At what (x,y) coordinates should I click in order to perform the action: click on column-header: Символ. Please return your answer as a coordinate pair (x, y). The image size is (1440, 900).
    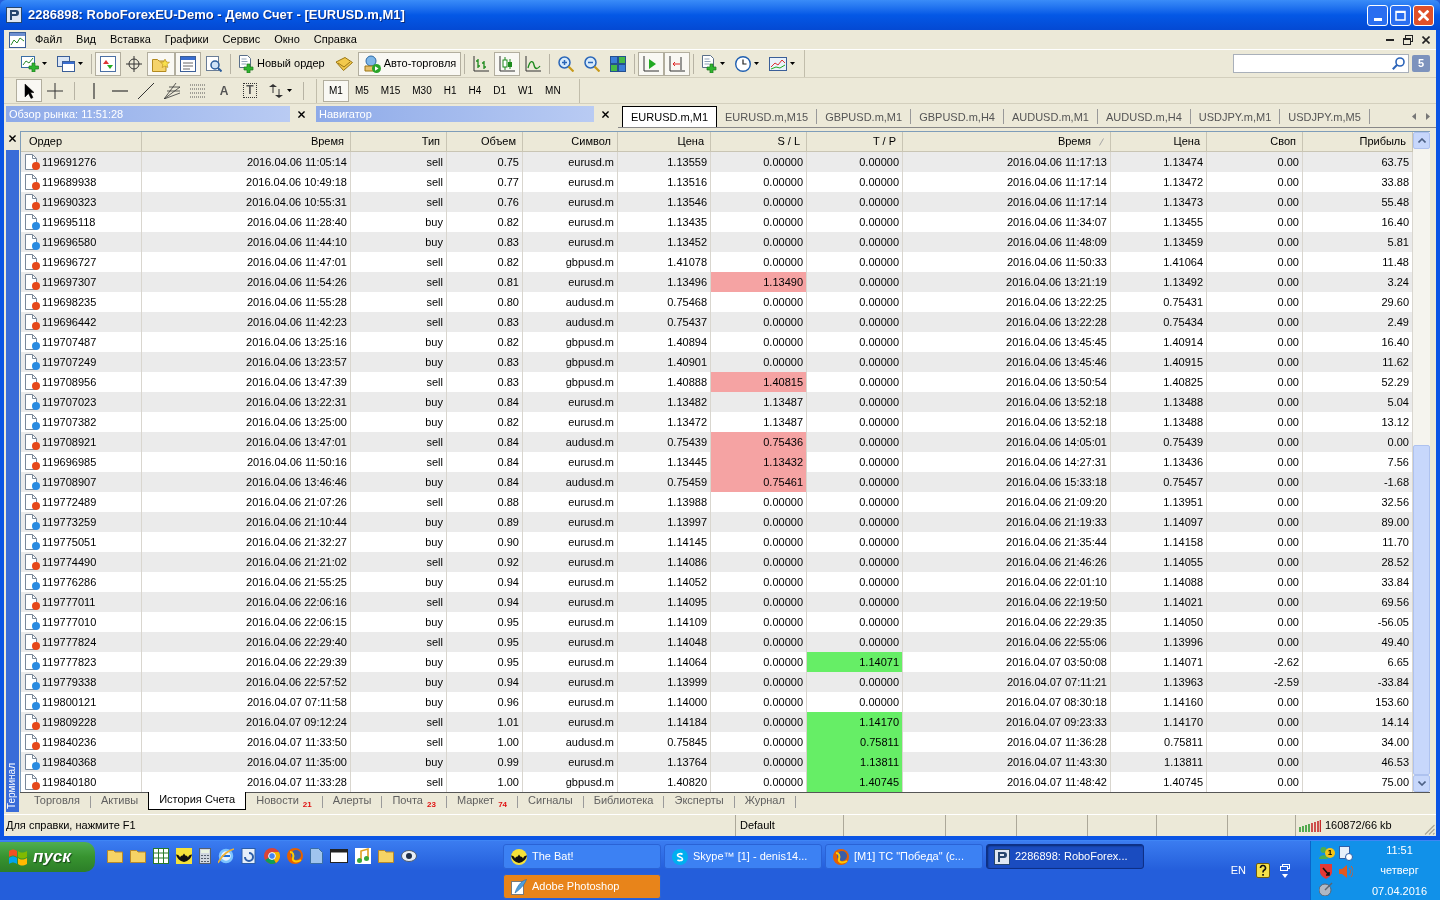
    Looking at the image, I should click on (570, 142).